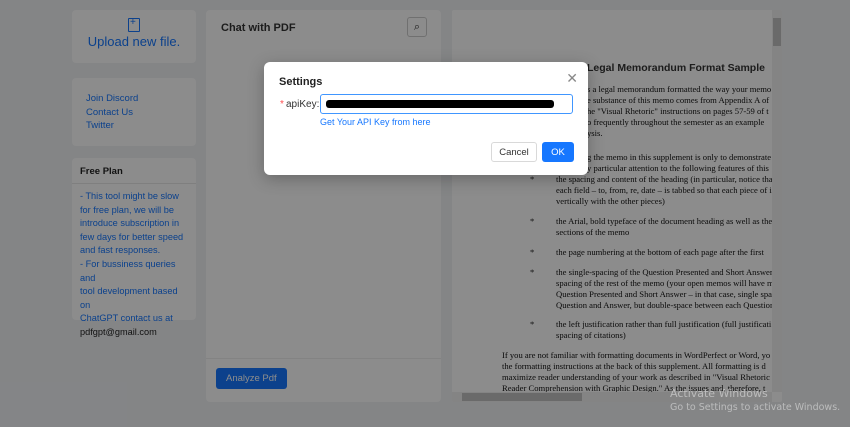  Describe the element at coordinates (572, 78) in the screenshot. I see `close-icon: ✕` at that location.